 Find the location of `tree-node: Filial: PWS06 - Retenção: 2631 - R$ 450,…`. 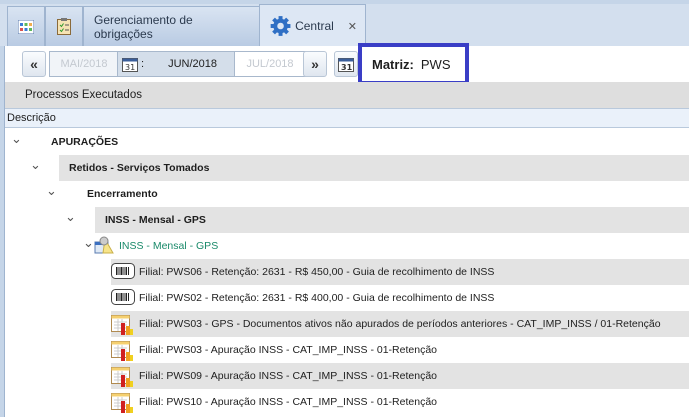

tree-node: Filial: PWS06 - Retenção: 2631 - R$ 450,… is located at coordinates (400, 272).